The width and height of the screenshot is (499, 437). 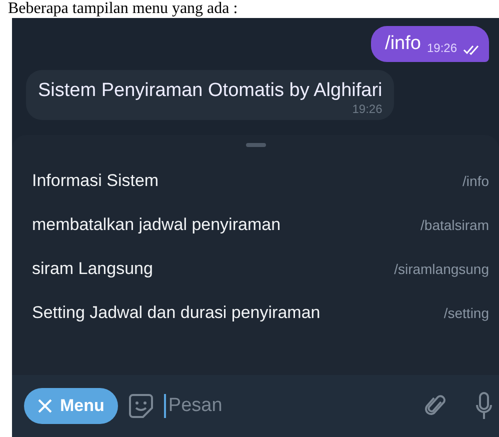 I want to click on command-name: /info, so click(x=475, y=181).